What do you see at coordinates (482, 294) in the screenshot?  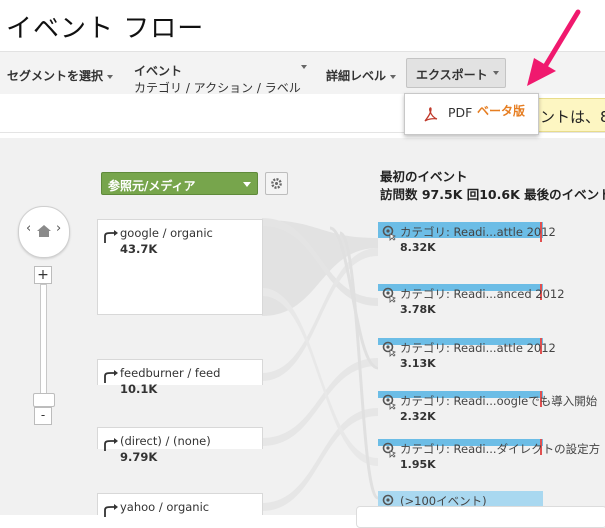 I see `event-label: カテゴリ: Readi...anced 2012` at bounding box center [482, 294].